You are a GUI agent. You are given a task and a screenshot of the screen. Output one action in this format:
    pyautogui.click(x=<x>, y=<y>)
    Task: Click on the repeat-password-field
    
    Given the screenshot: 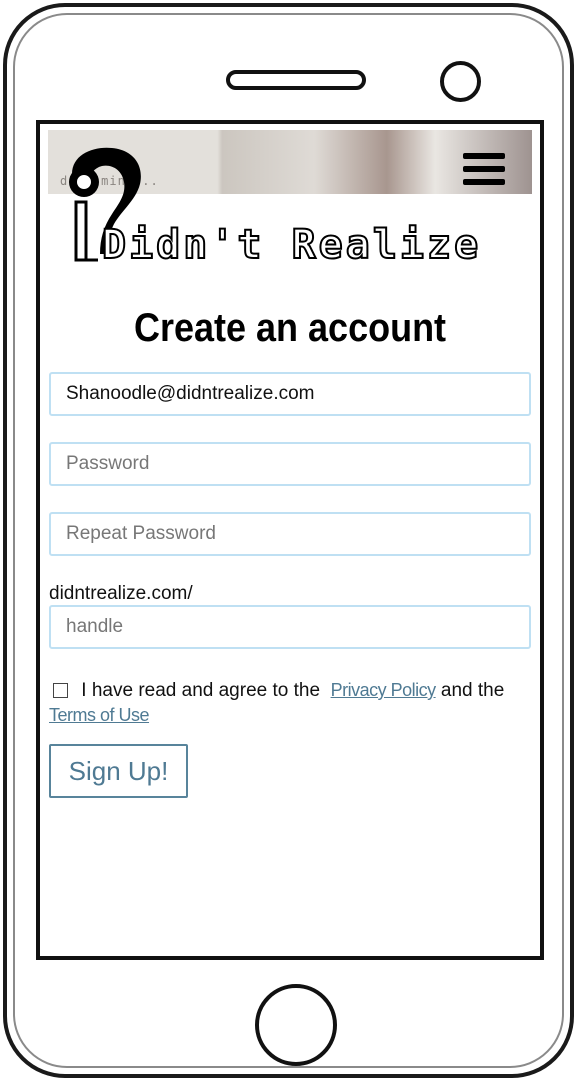 What is the action you would take?
    pyautogui.click(x=290, y=534)
    